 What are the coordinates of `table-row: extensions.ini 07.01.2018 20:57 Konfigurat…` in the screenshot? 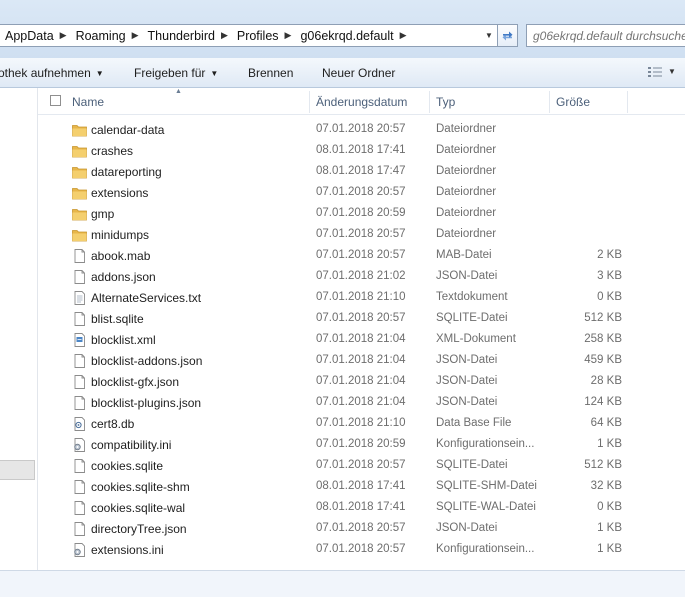 It's located at (361, 550).